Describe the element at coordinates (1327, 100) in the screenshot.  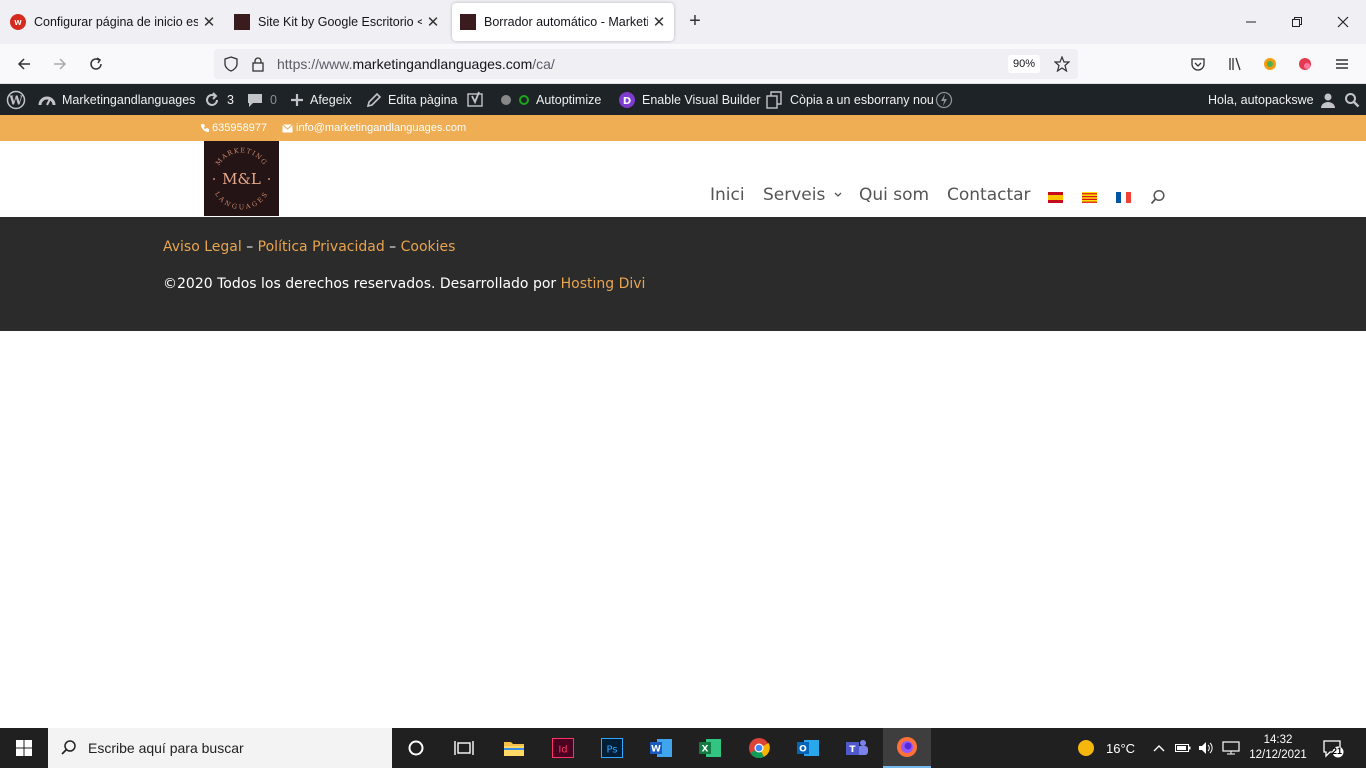
I see `user-avatar-icon` at that location.